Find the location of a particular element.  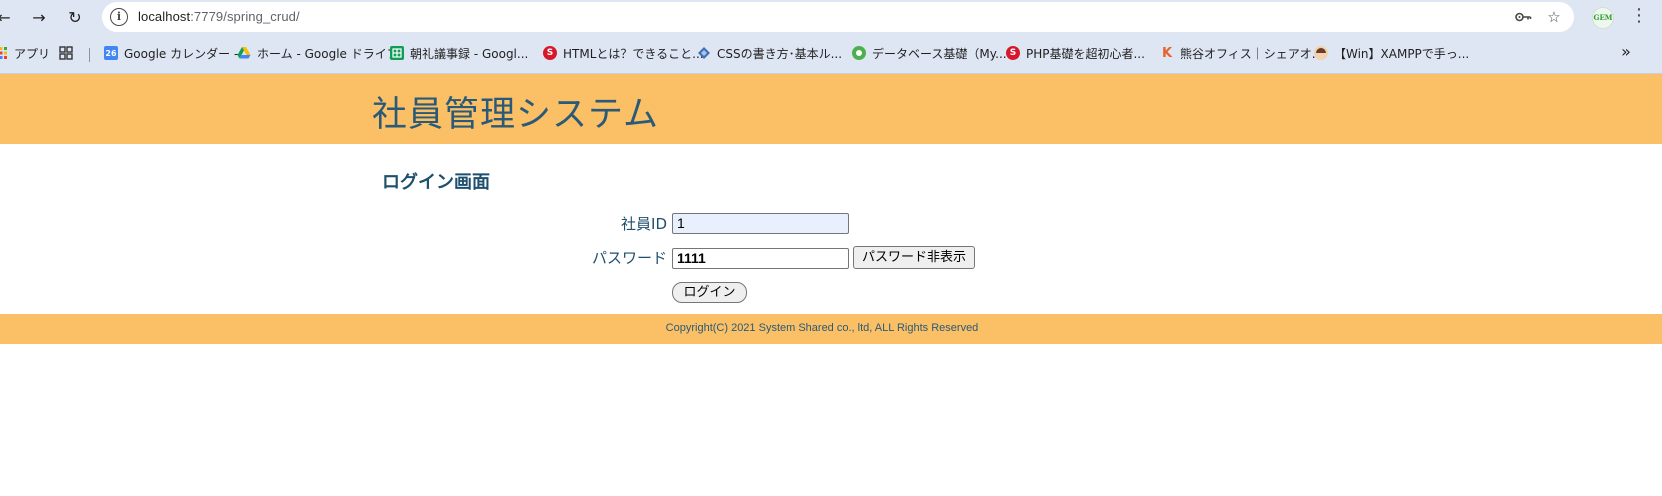

employee-id-label: 社員ID is located at coordinates (644, 224).